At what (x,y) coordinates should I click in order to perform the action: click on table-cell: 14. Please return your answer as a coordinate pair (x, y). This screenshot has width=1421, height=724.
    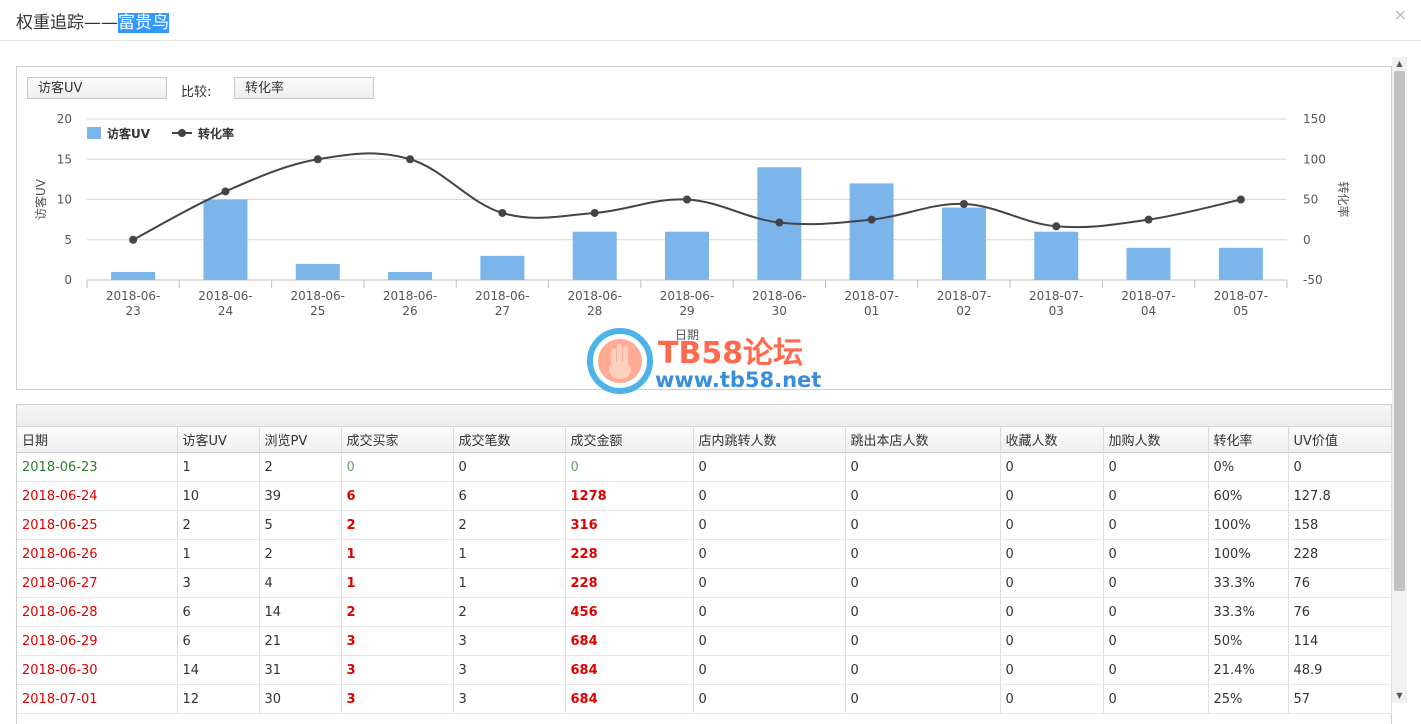
    Looking at the image, I should click on (218, 670).